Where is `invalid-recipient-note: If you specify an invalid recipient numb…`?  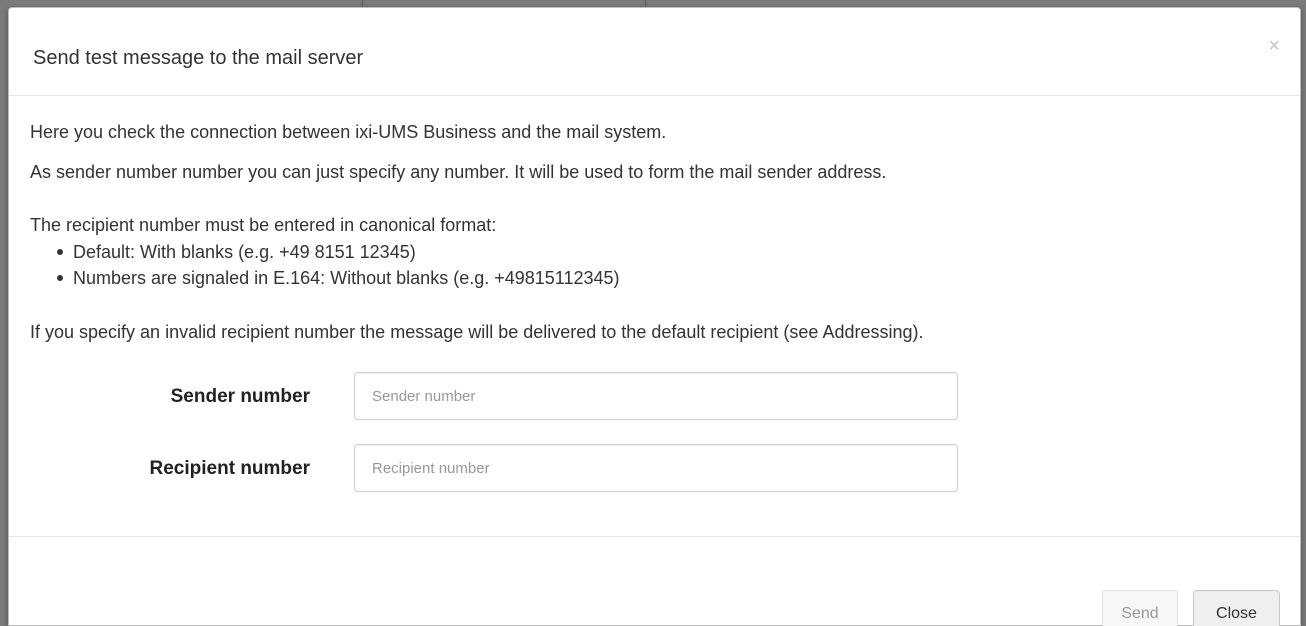 invalid-recipient-note: If you specify an invalid recipient numb… is located at coordinates (477, 332).